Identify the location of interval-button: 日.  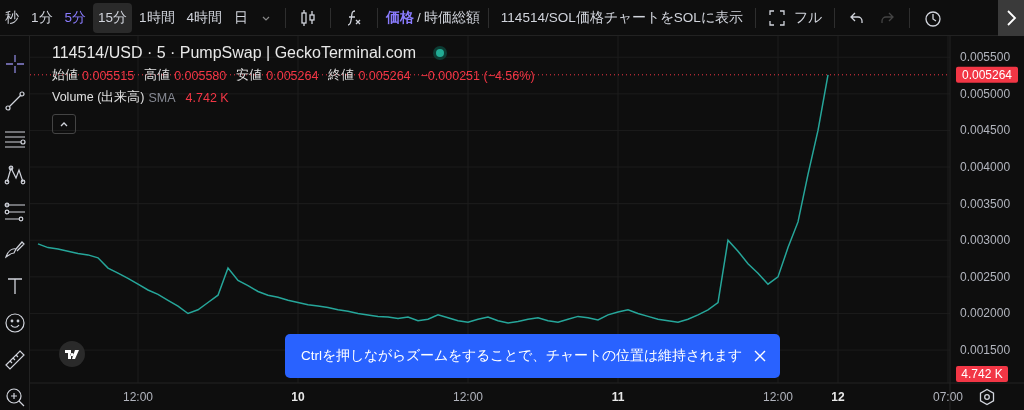
(241, 17).